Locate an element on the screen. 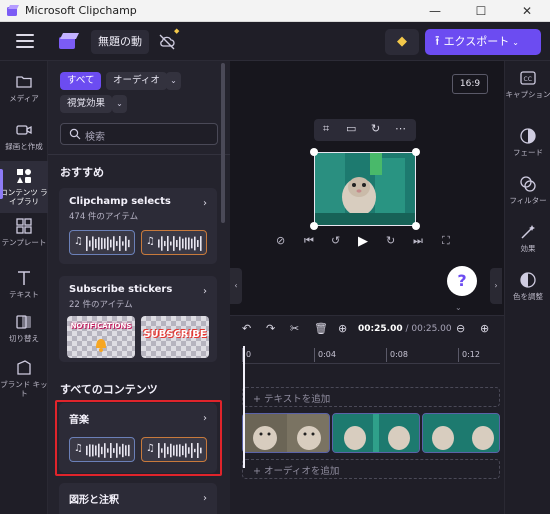 The width and height of the screenshot is (550, 514). card-title: Subscribe stickers is located at coordinates (121, 289).